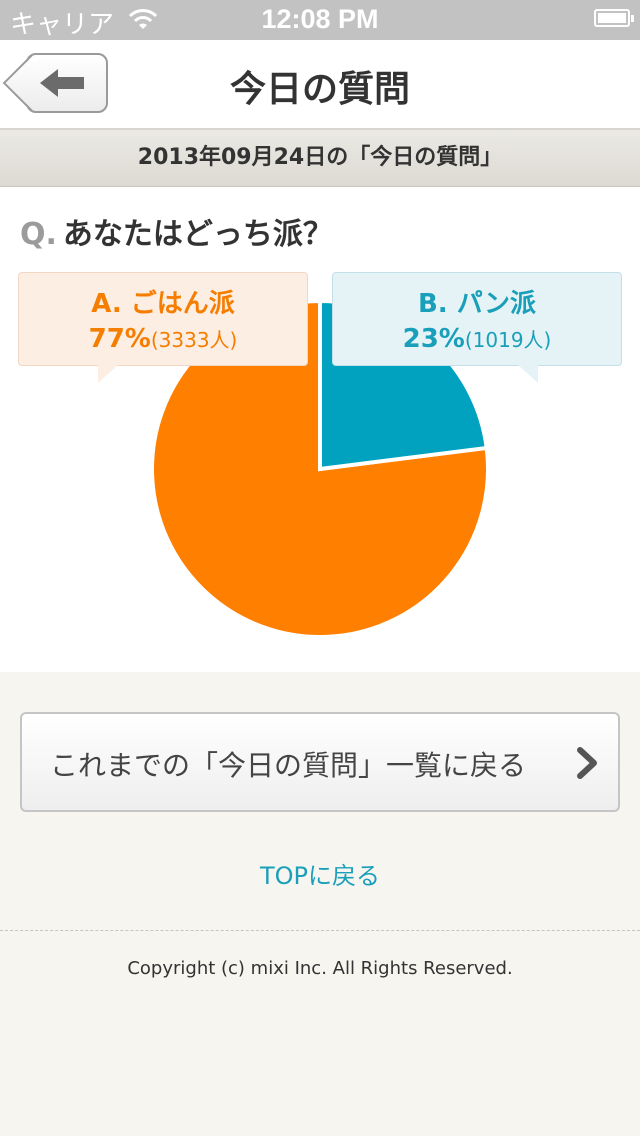 This screenshot has width=640, height=1136. What do you see at coordinates (320, 930) in the screenshot?
I see `footer-divider` at bounding box center [320, 930].